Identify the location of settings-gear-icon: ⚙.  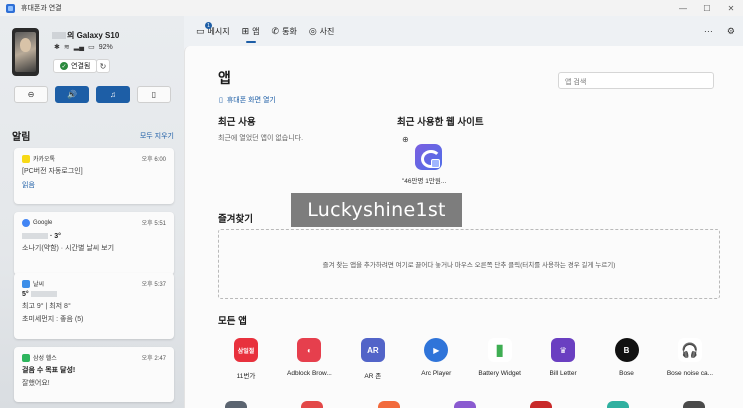
(731, 31).